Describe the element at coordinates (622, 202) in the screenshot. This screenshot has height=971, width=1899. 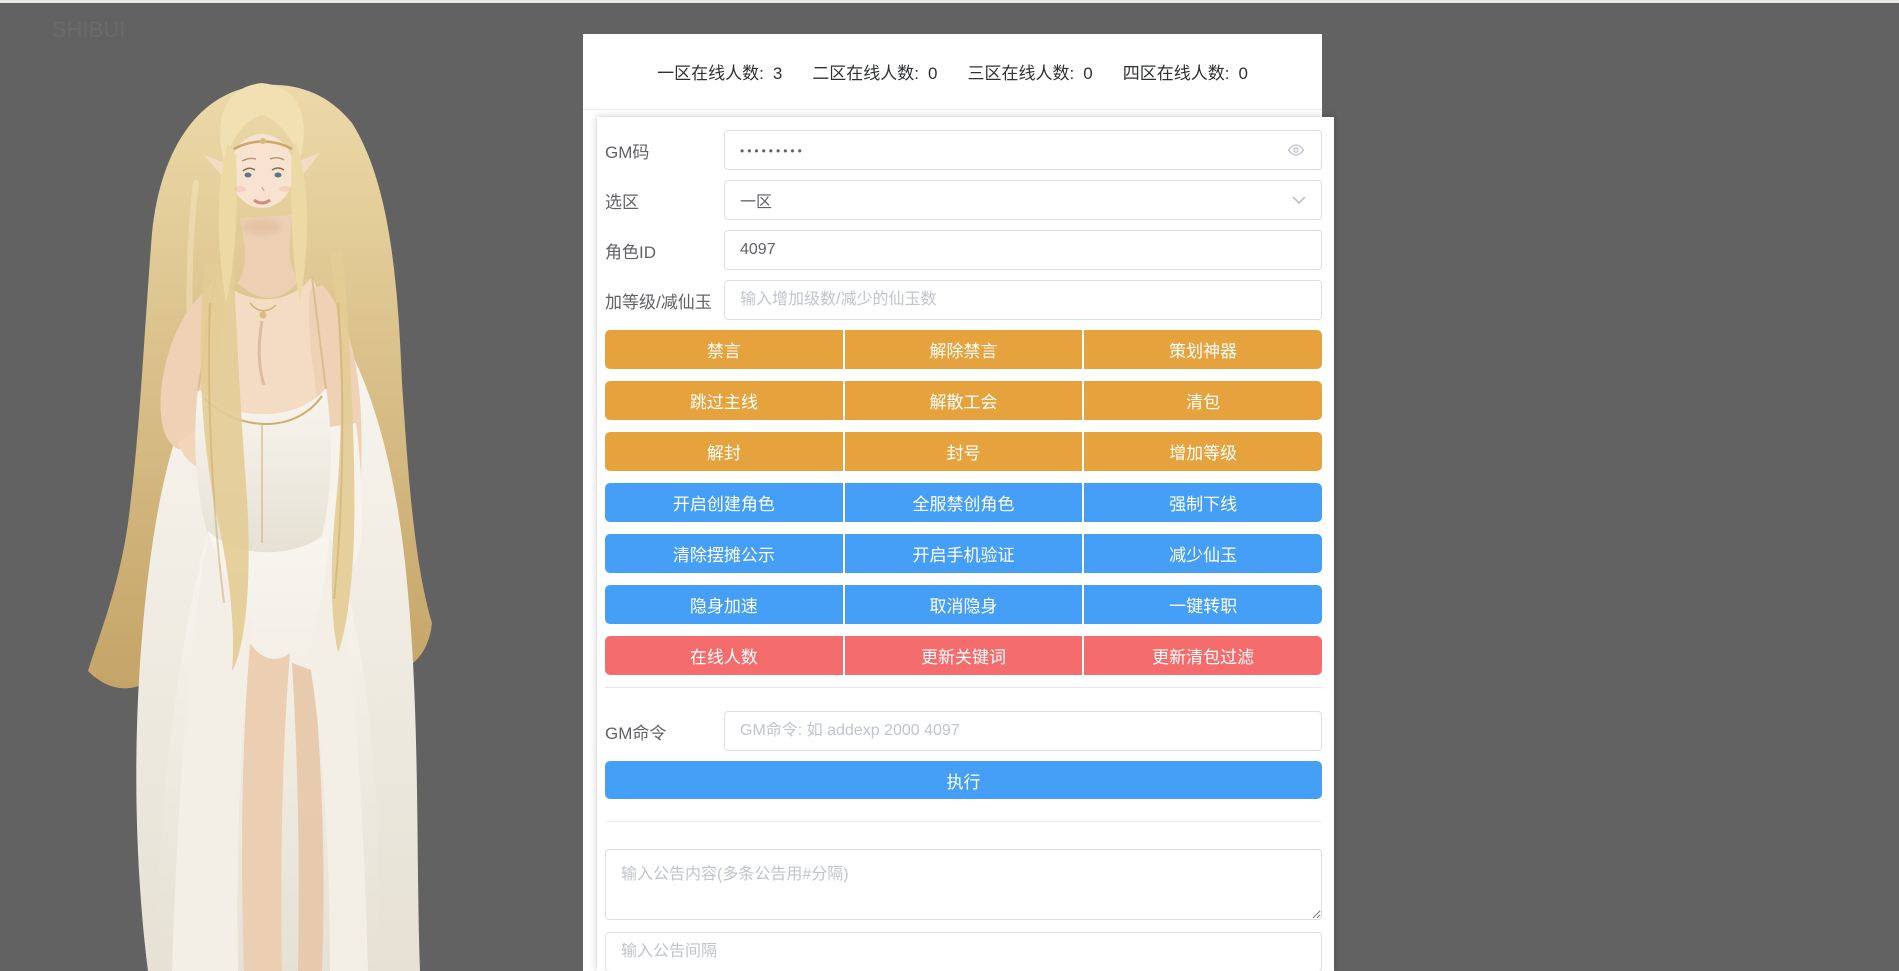
I see `zone-label: 选区` at that location.